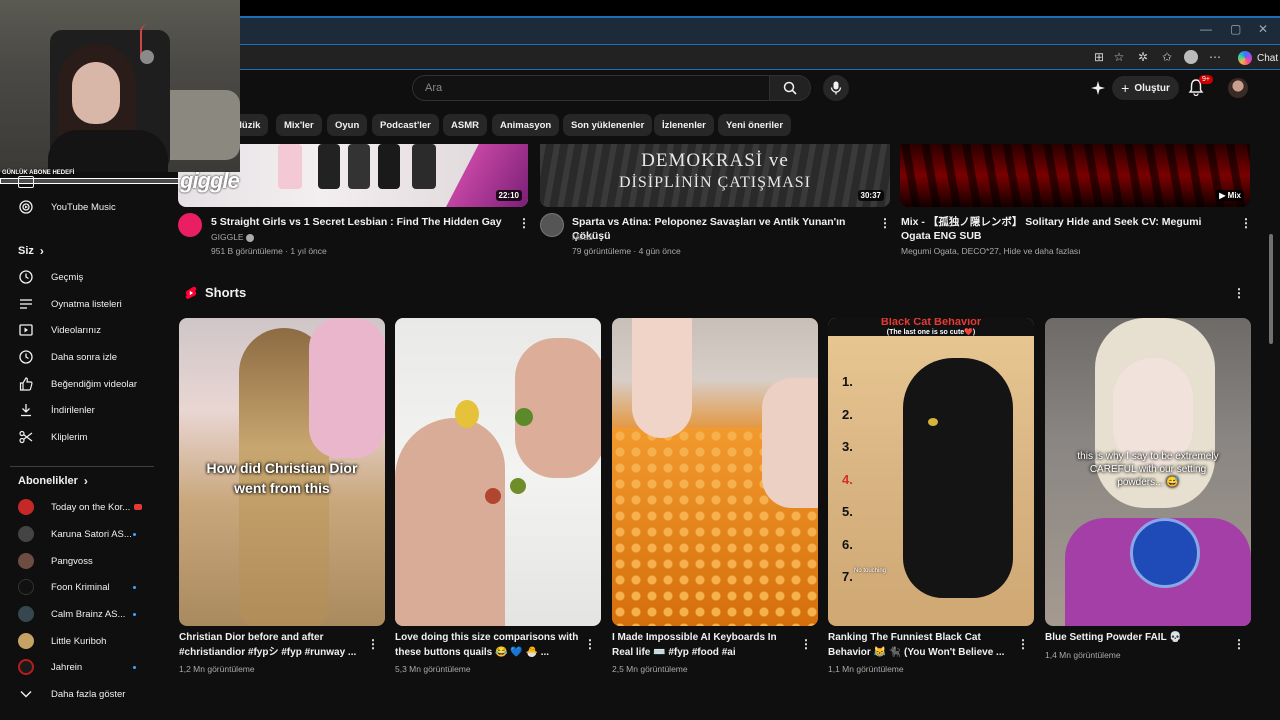  I want to click on short-title: Blue Setting Powder FAIL 💀, so click(1138, 638).